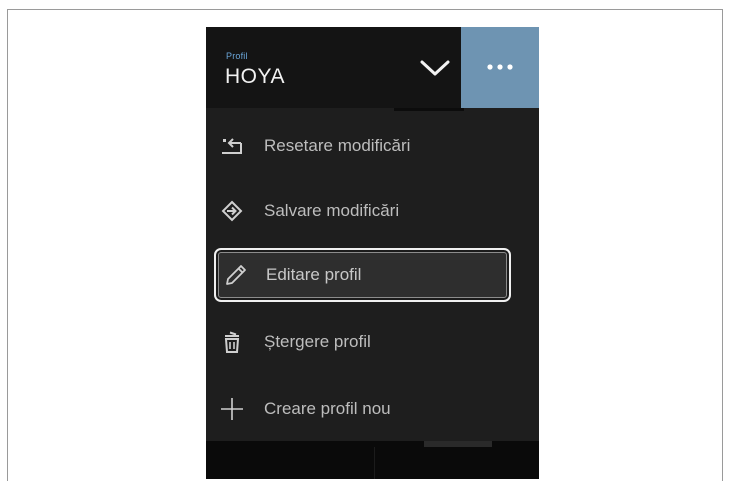 The image size is (731, 482). I want to click on menu-item-delete-profile: Ștergere profil, so click(372, 342).